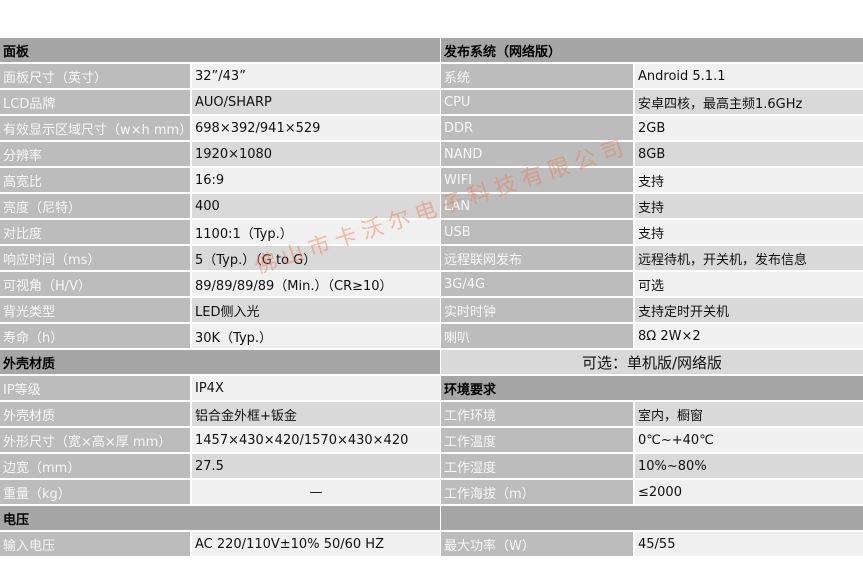  I want to click on section-title: 面板, so click(220, 51).